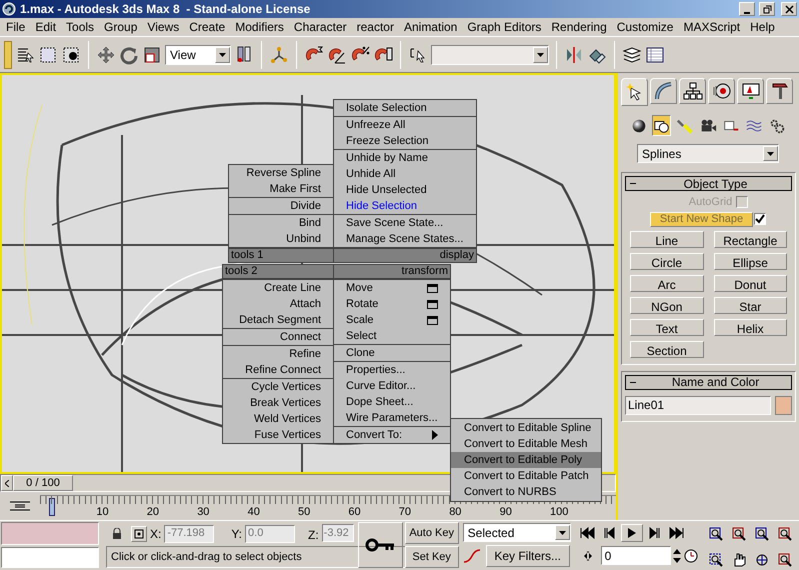 This screenshot has width=799, height=570. I want to click on object-type-button: Ellipse, so click(750, 261).